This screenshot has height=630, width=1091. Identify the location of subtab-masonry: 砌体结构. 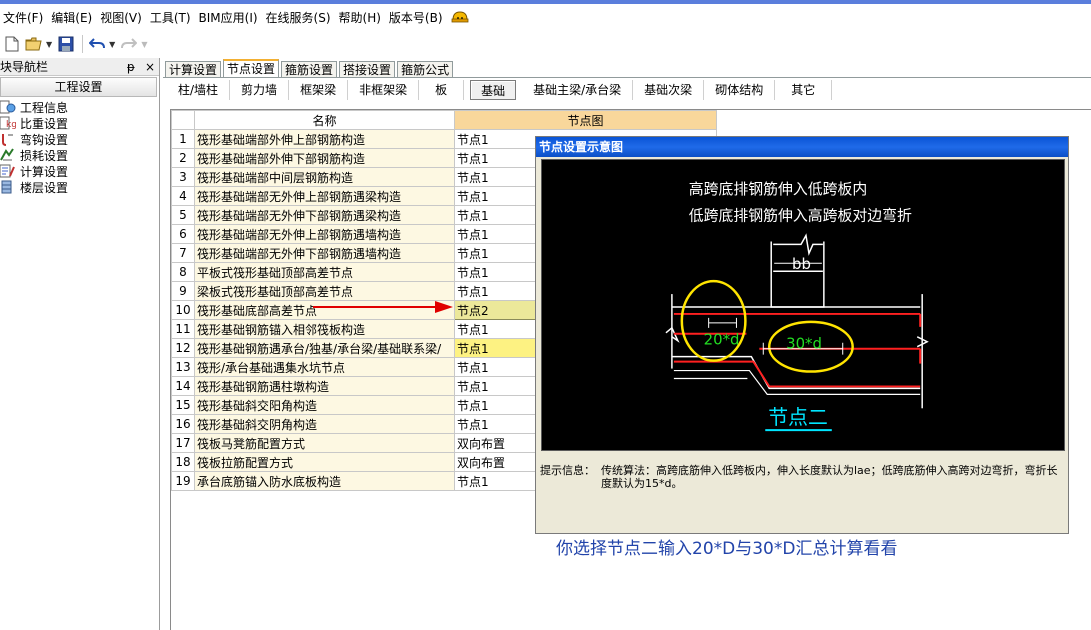
(740, 90).